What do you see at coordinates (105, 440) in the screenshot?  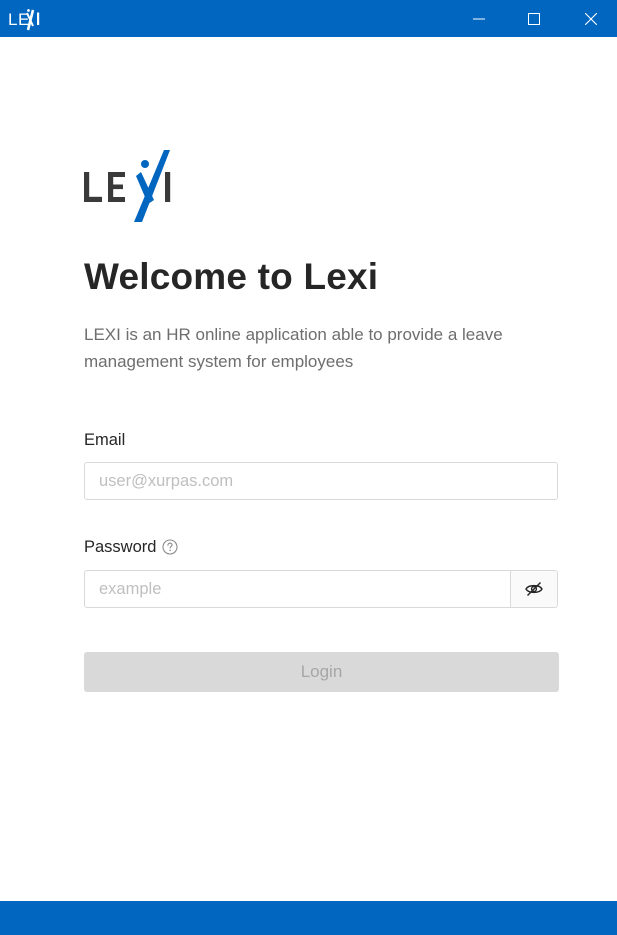 I see `email-label: Email` at bounding box center [105, 440].